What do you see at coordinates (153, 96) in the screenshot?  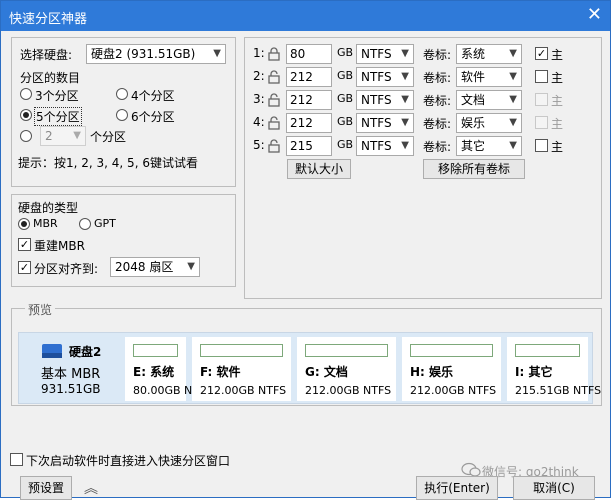 I see `radio-4-label: 4个分区` at bounding box center [153, 96].